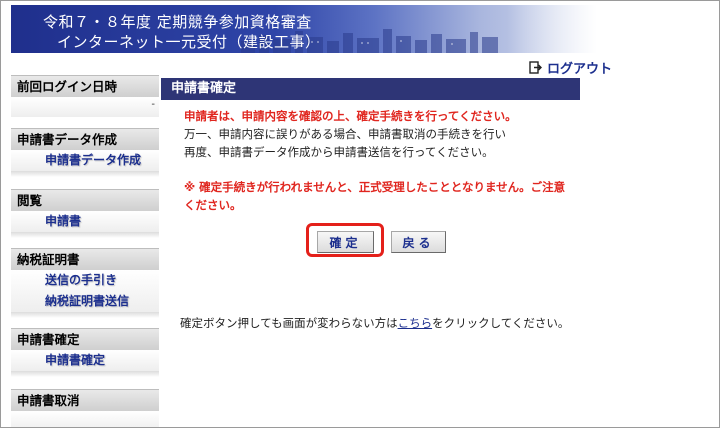 The image size is (720, 428). What do you see at coordinates (189, 42) in the screenshot?
I see `system-title-line2: インターネット一元受付（建設工事）` at bounding box center [189, 42].